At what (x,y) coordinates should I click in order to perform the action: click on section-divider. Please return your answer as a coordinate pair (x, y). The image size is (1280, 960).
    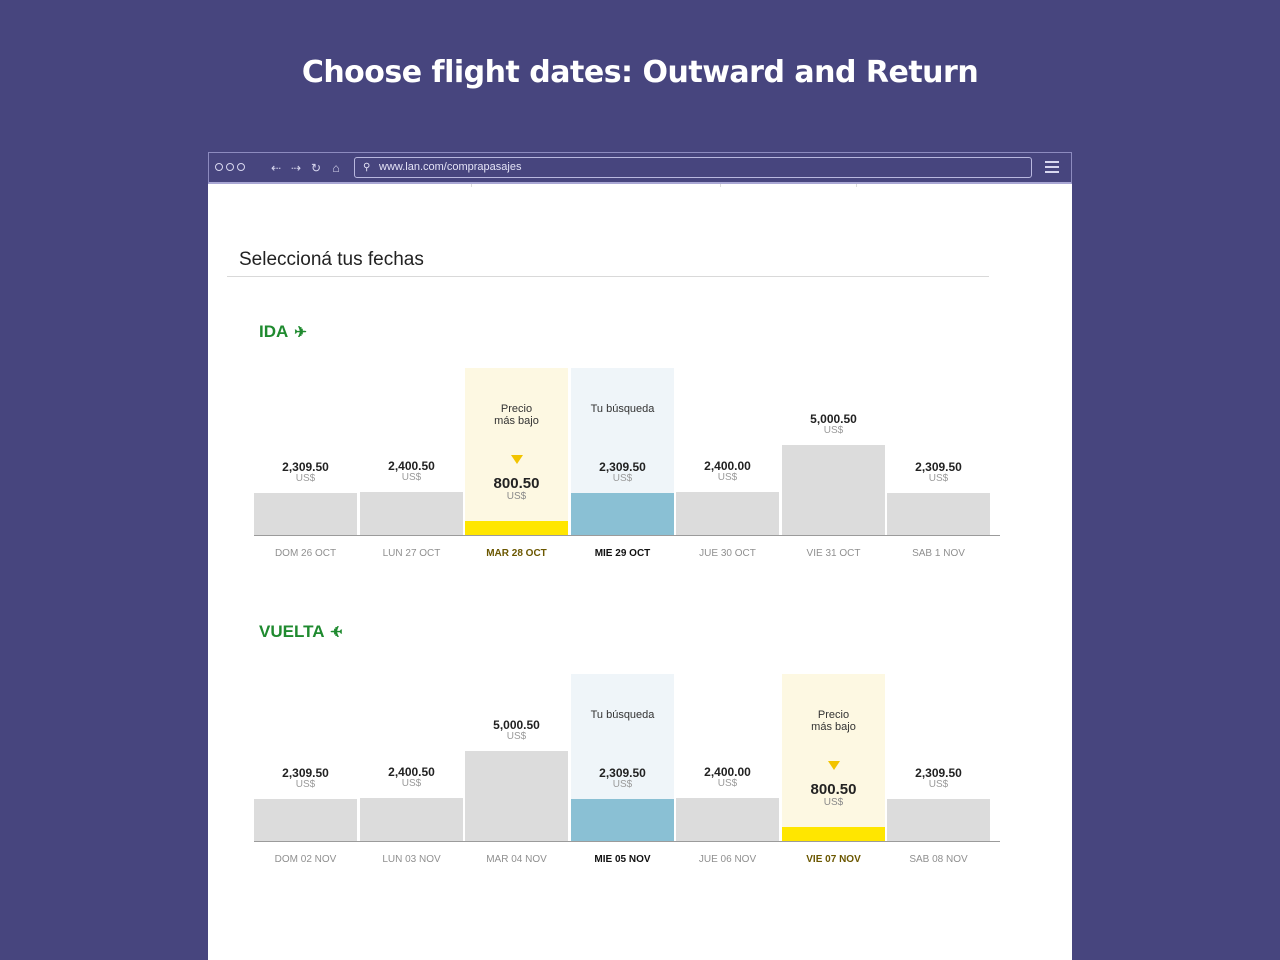
    Looking at the image, I should click on (608, 276).